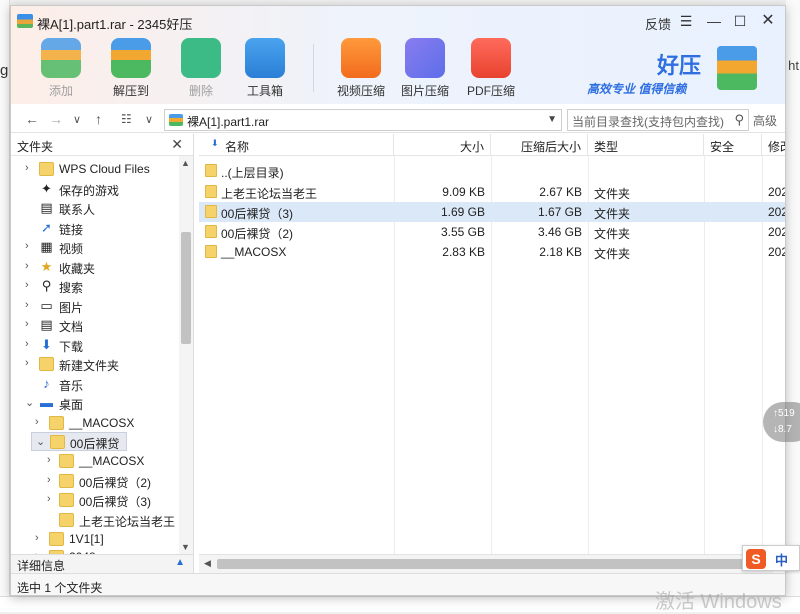 Image resolution: width=800 pixels, height=614 pixels. I want to click on documents-icon: ▤, so click(46, 324).